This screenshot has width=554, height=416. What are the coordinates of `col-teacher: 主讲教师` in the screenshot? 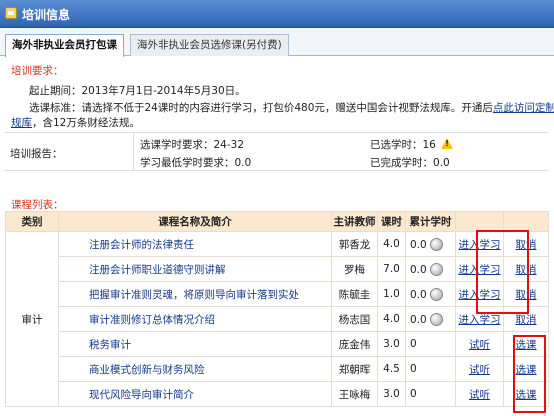 It's located at (354, 221).